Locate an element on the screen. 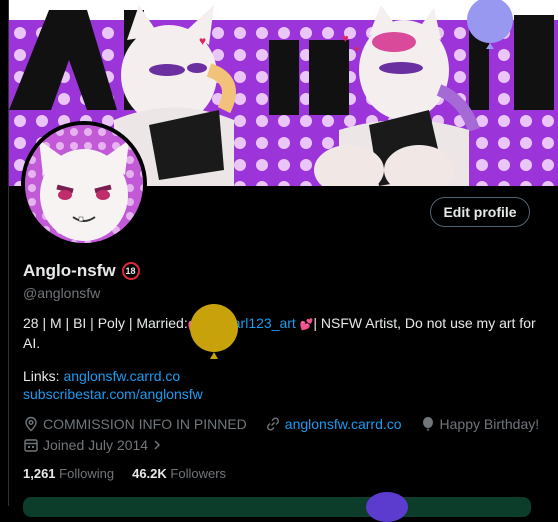 The height and width of the screenshot is (522, 558). followers-link: 46.2K Followers is located at coordinates (179, 473).